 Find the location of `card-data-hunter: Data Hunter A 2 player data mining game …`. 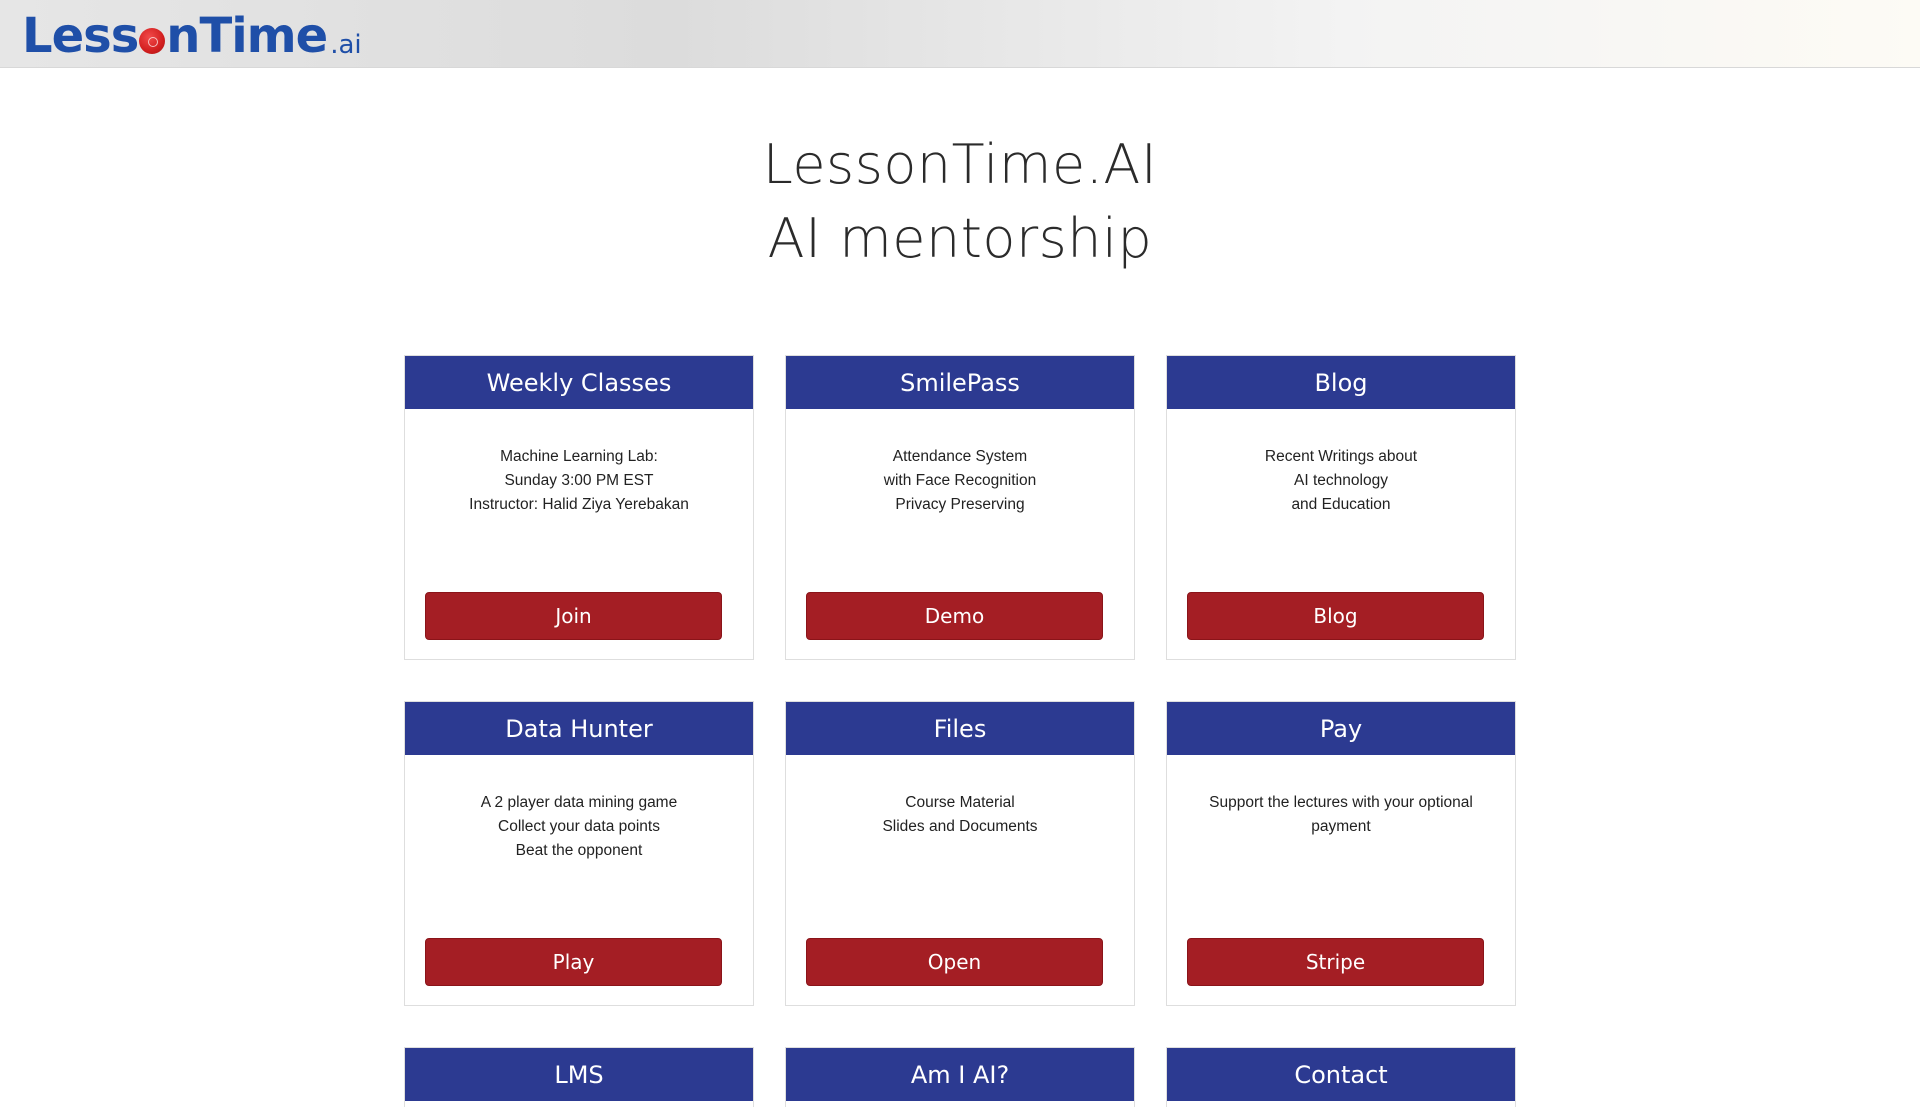

card-data-hunter: Data Hunter A 2 player data mining game … is located at coordinates (579, 853).